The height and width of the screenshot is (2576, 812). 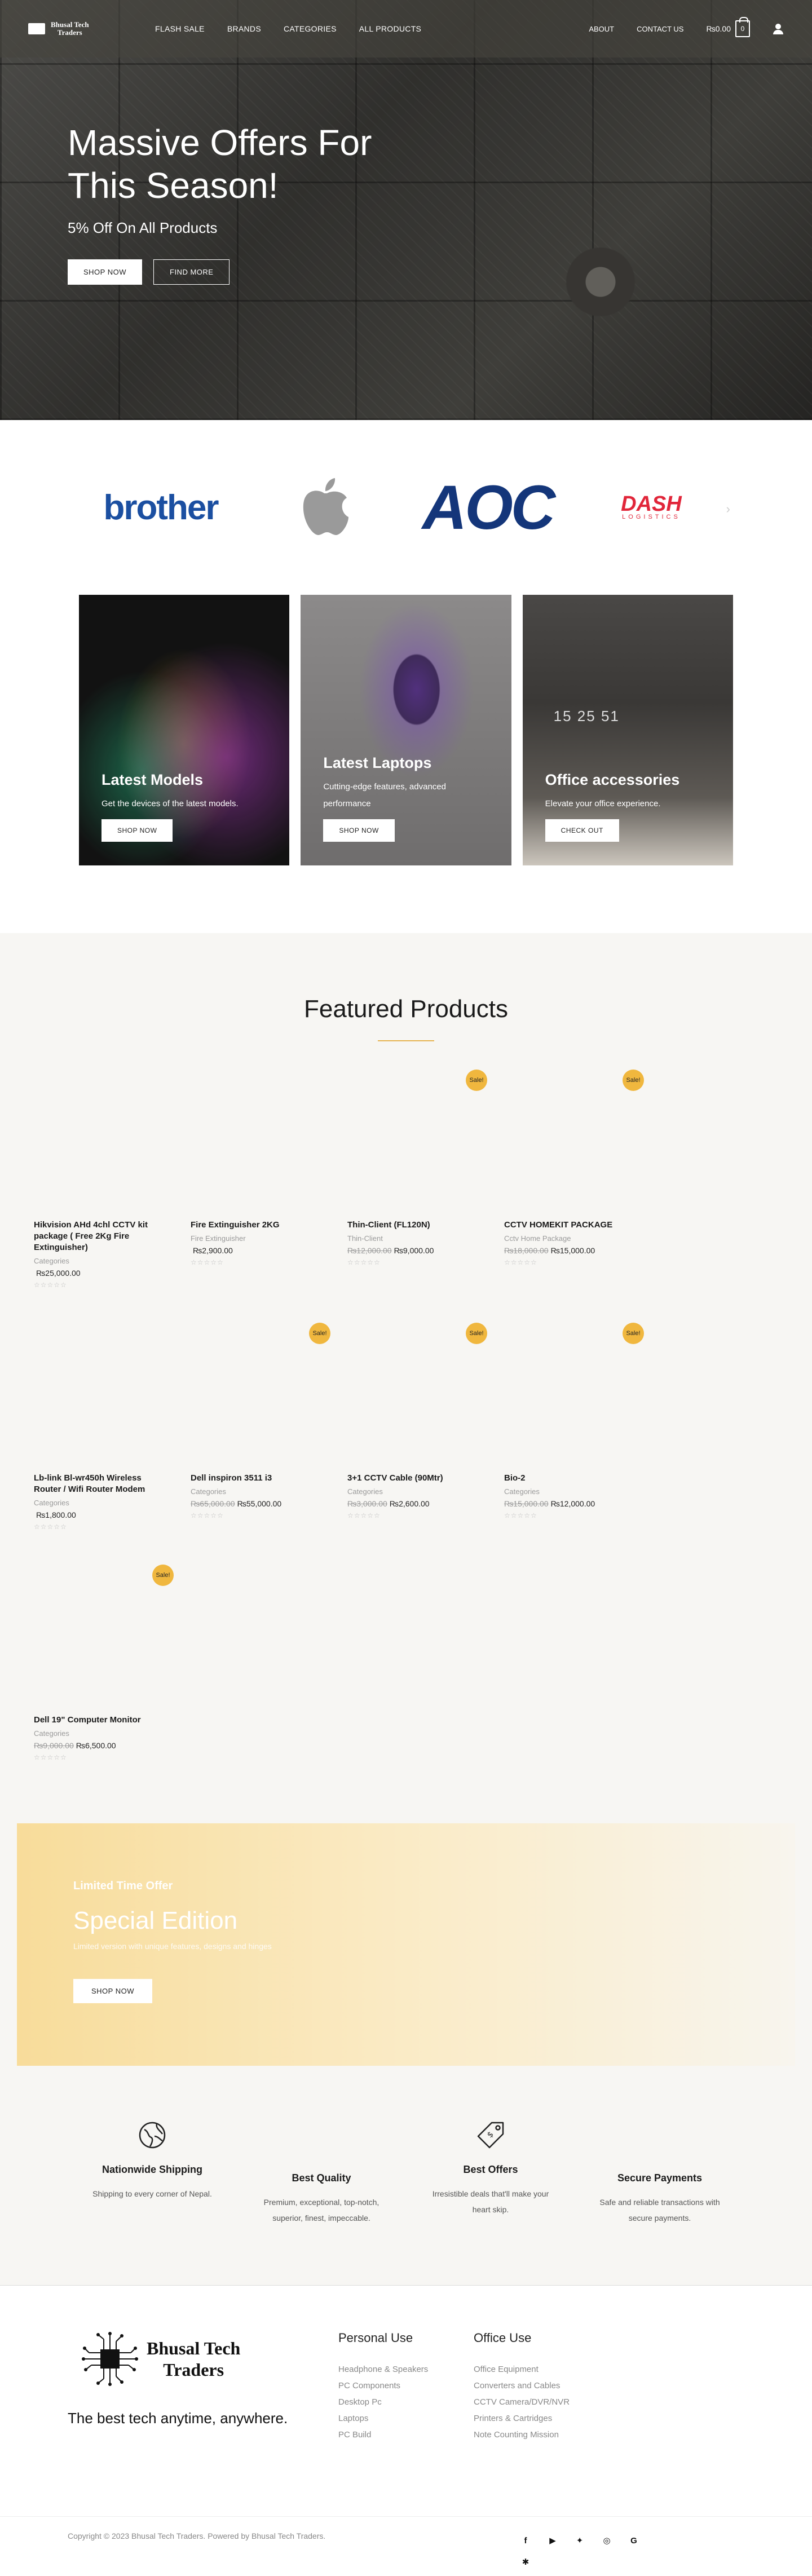 I want to click on product-title: 3+1 CCTV Cable (90Mtr), so click(x=412, y=1478).